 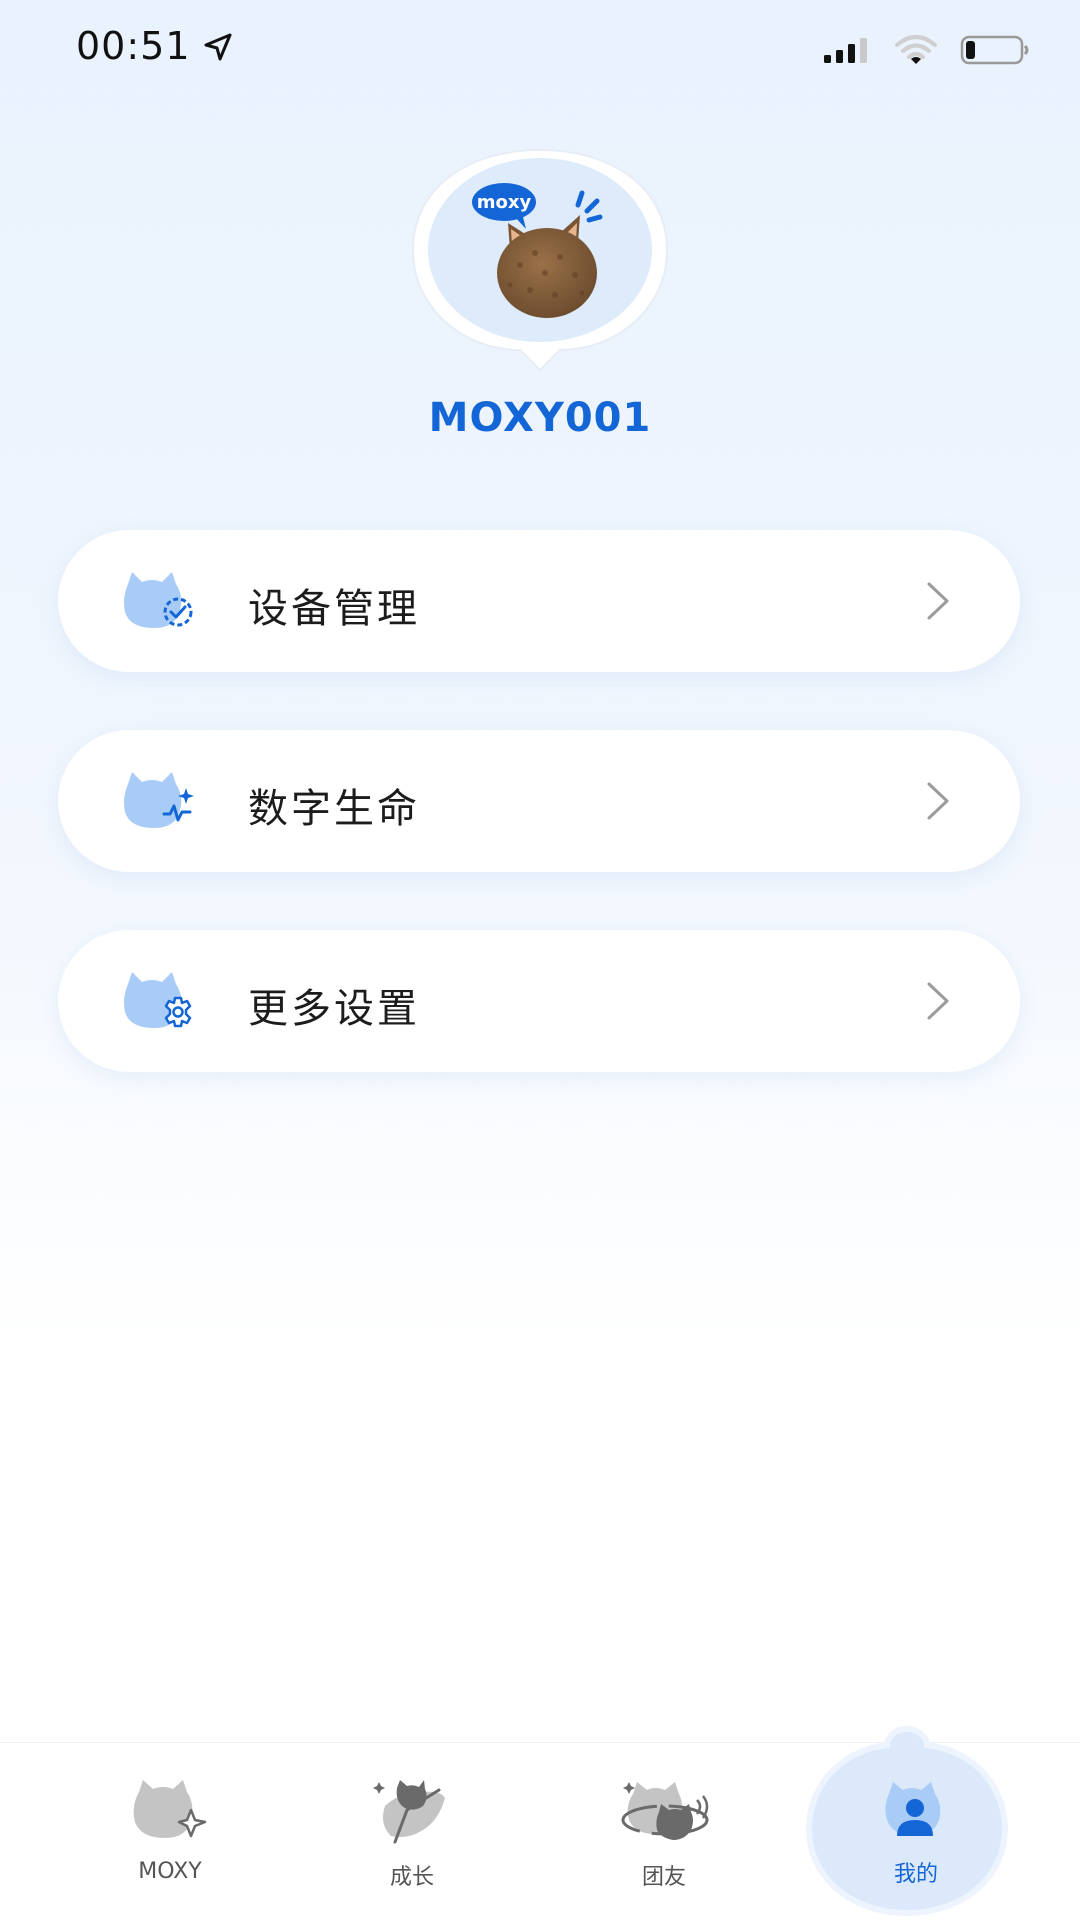 I want to click on tab-label: MOXY, so click(x=170, y=1871).